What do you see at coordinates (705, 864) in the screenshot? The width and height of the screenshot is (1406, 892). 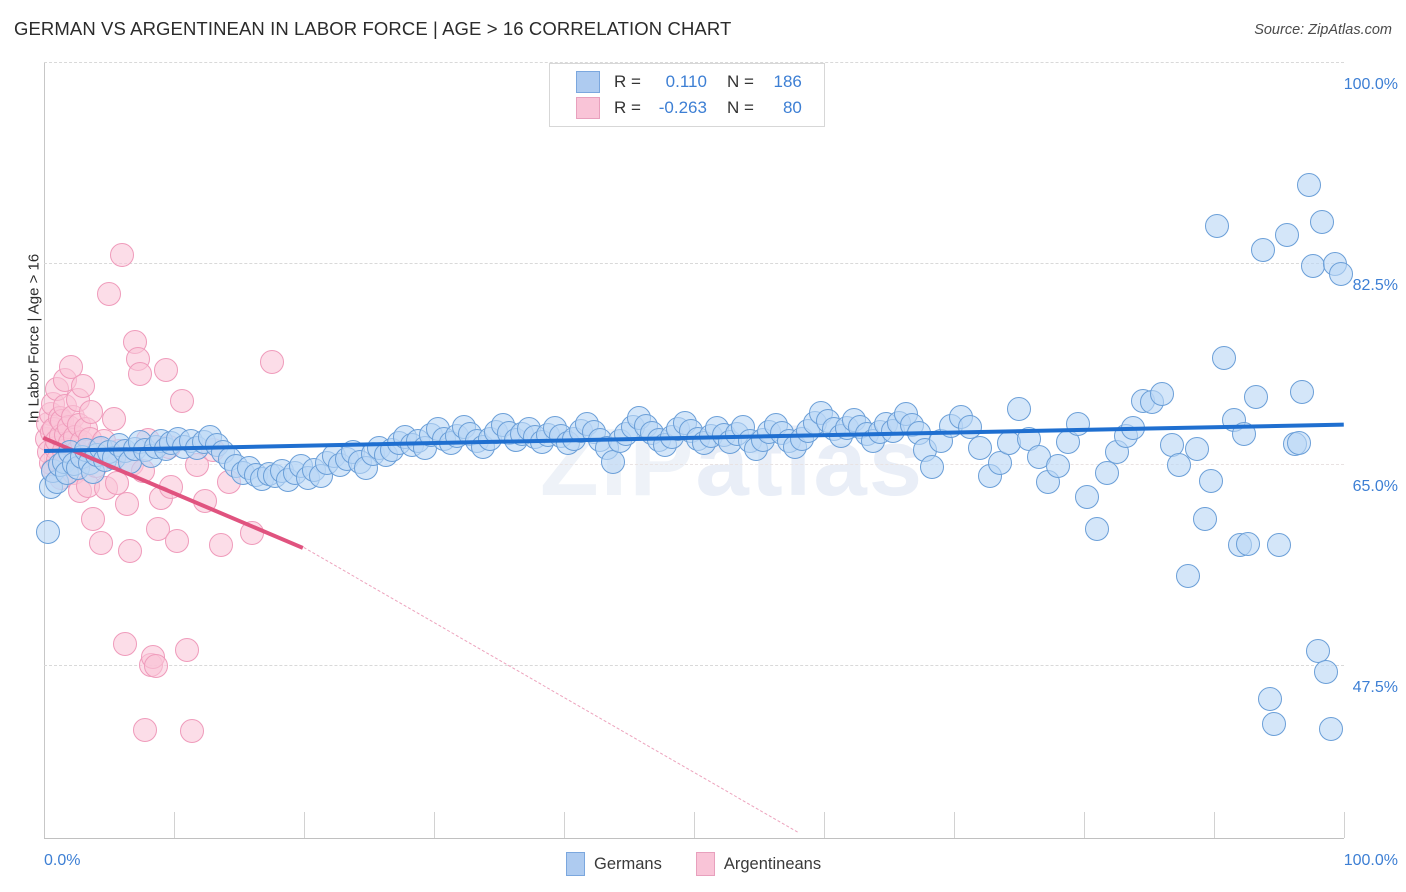 I see `legend-swatch-argentineans-icon` at bounding box center [705, 864].